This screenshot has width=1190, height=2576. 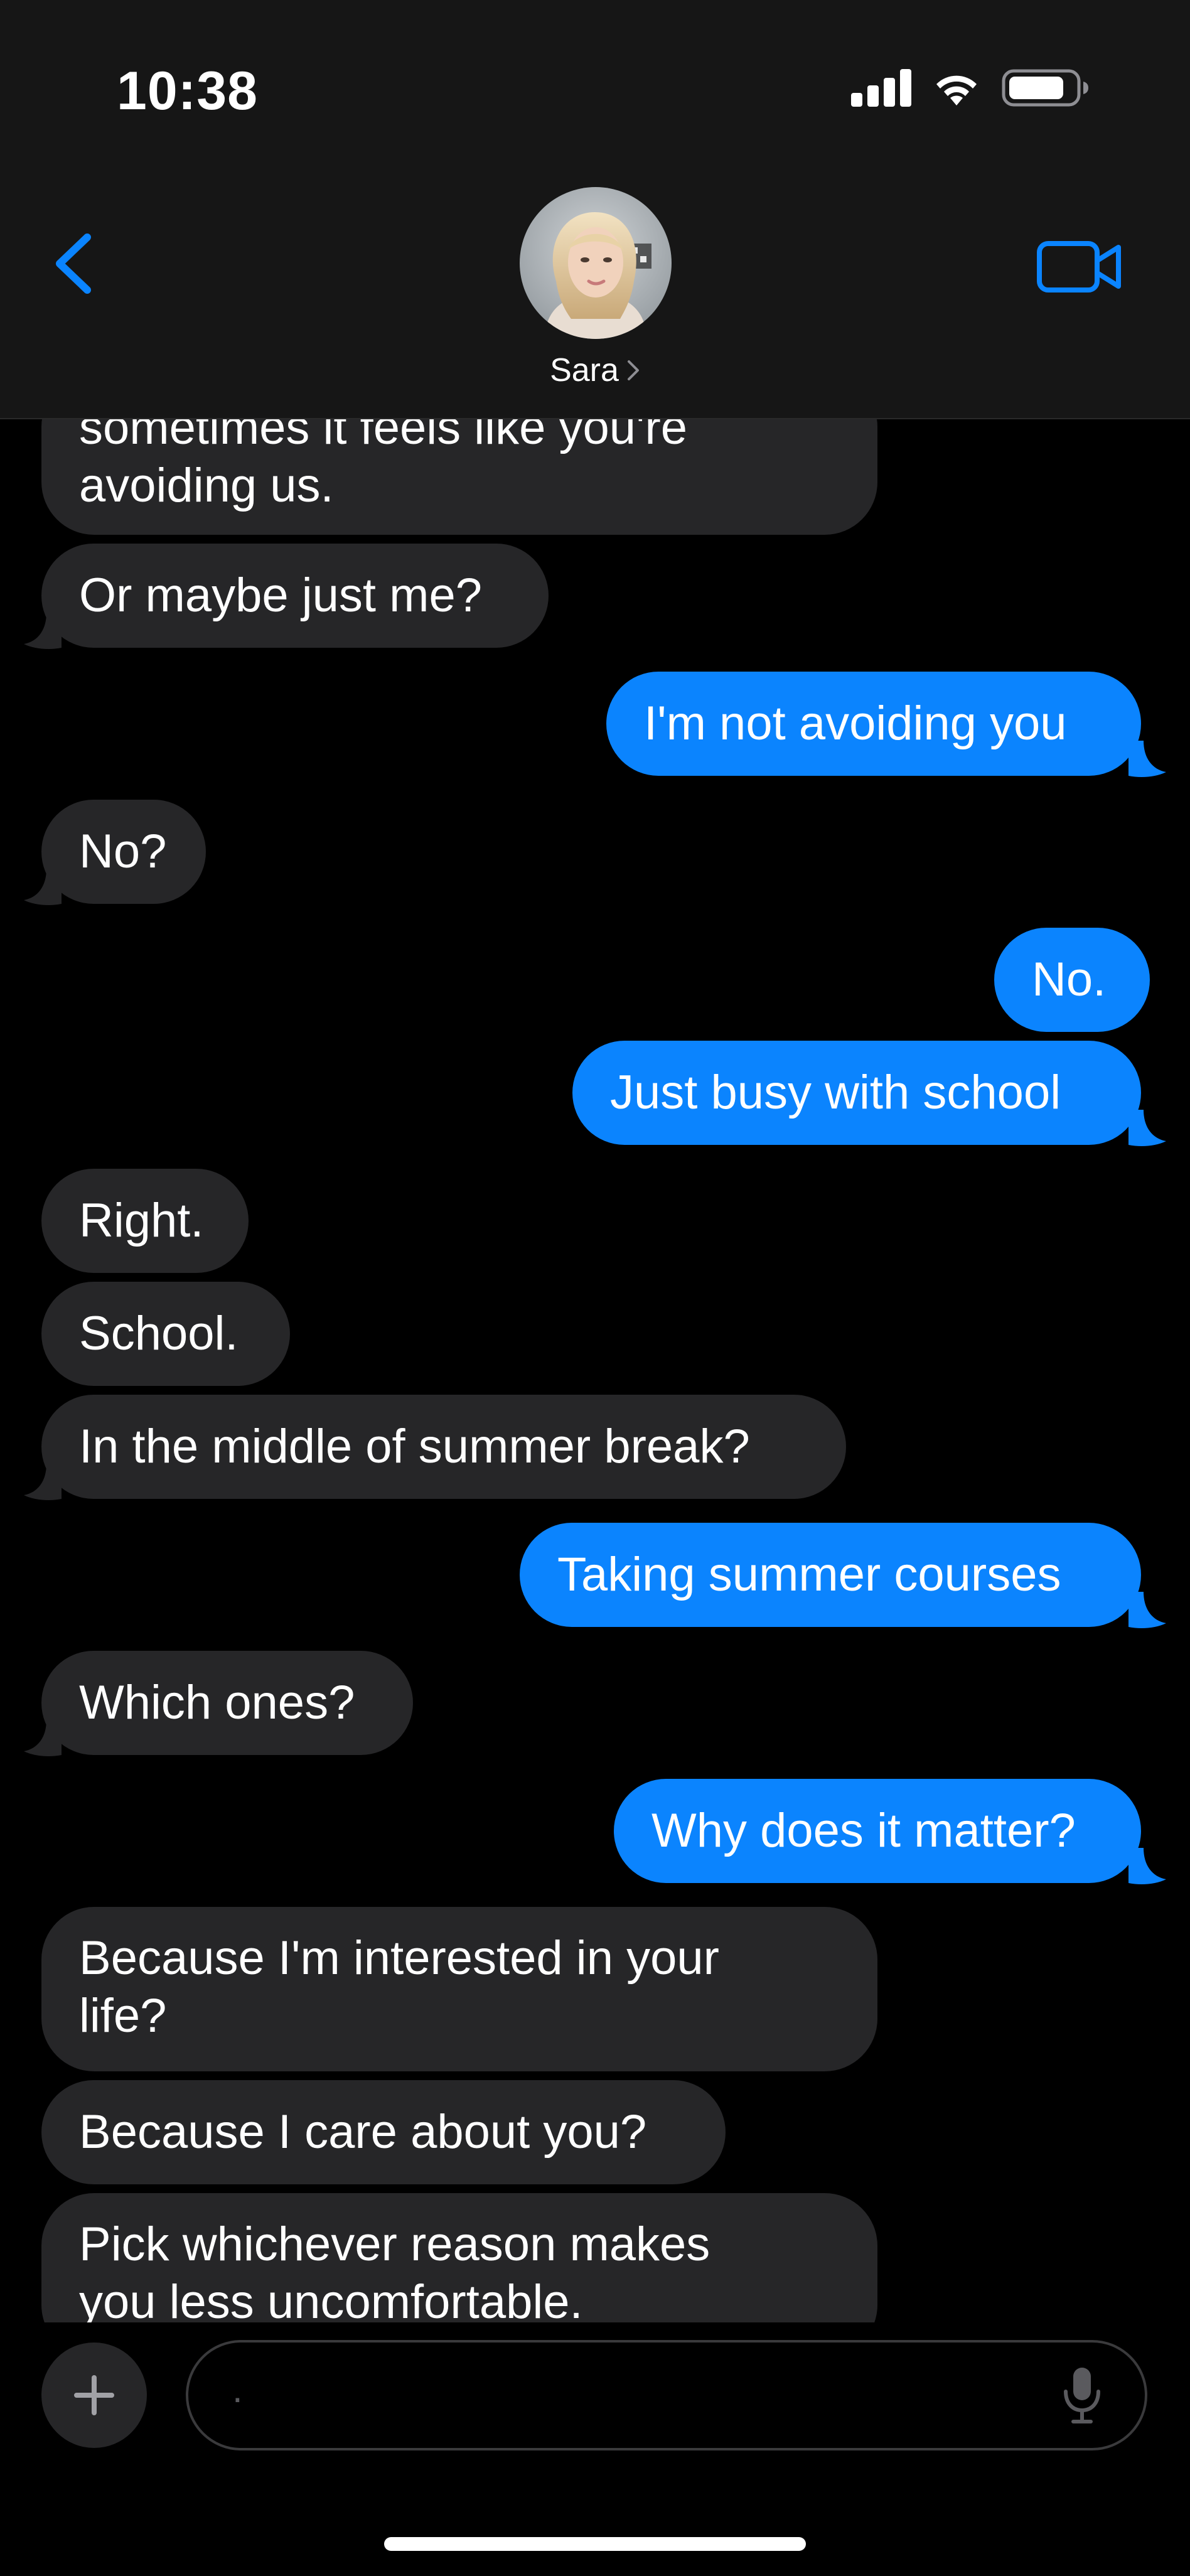 I want to click on message-bubble-received: Right., so click(x=145, y=1221).